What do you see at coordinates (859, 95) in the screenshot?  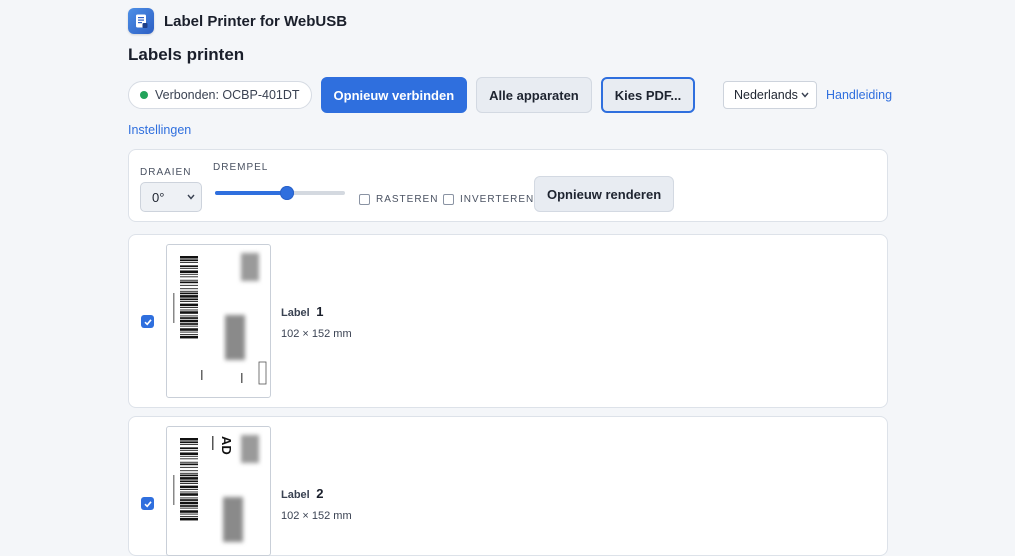 I see `manual-link: Handleiding` at bounding box center [859, 95].